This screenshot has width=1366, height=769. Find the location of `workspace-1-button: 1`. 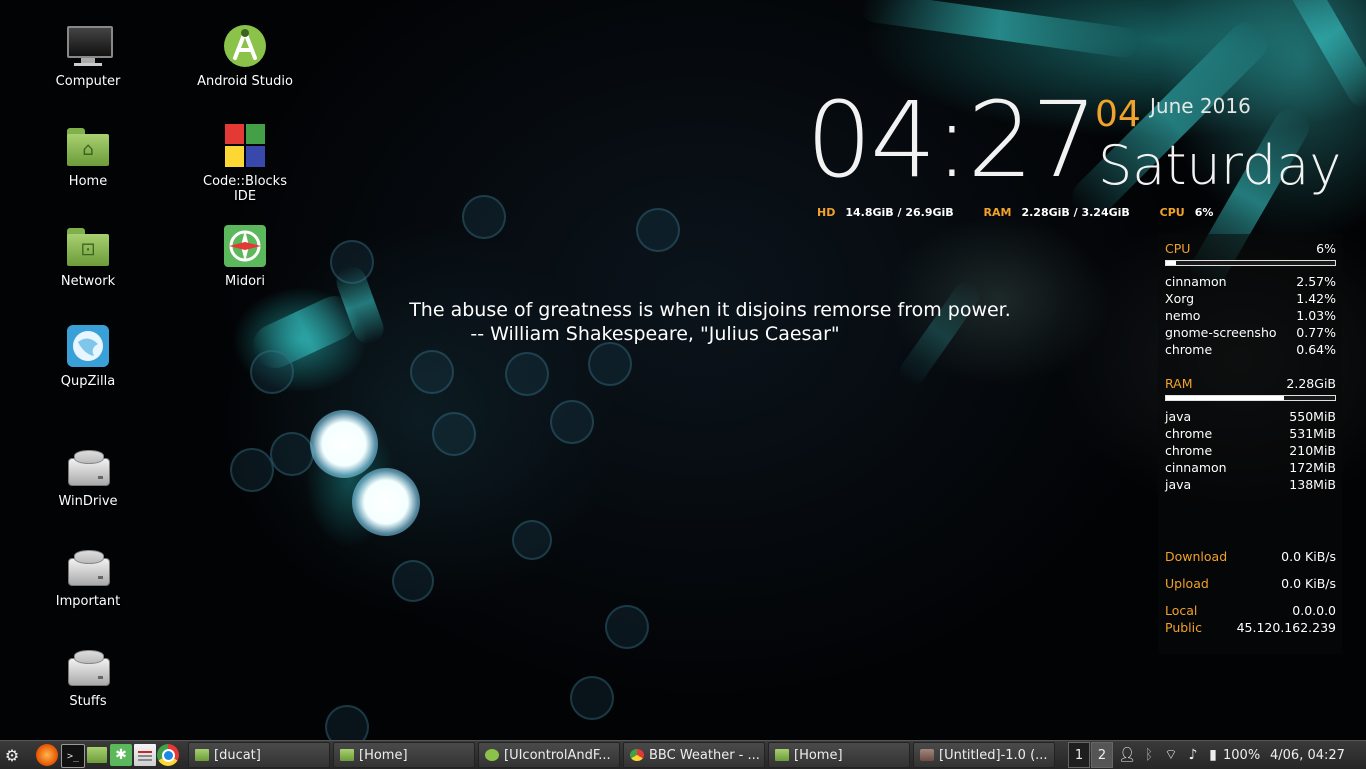

workspace-1-button: 1 is located at coordinates (1079, 755).